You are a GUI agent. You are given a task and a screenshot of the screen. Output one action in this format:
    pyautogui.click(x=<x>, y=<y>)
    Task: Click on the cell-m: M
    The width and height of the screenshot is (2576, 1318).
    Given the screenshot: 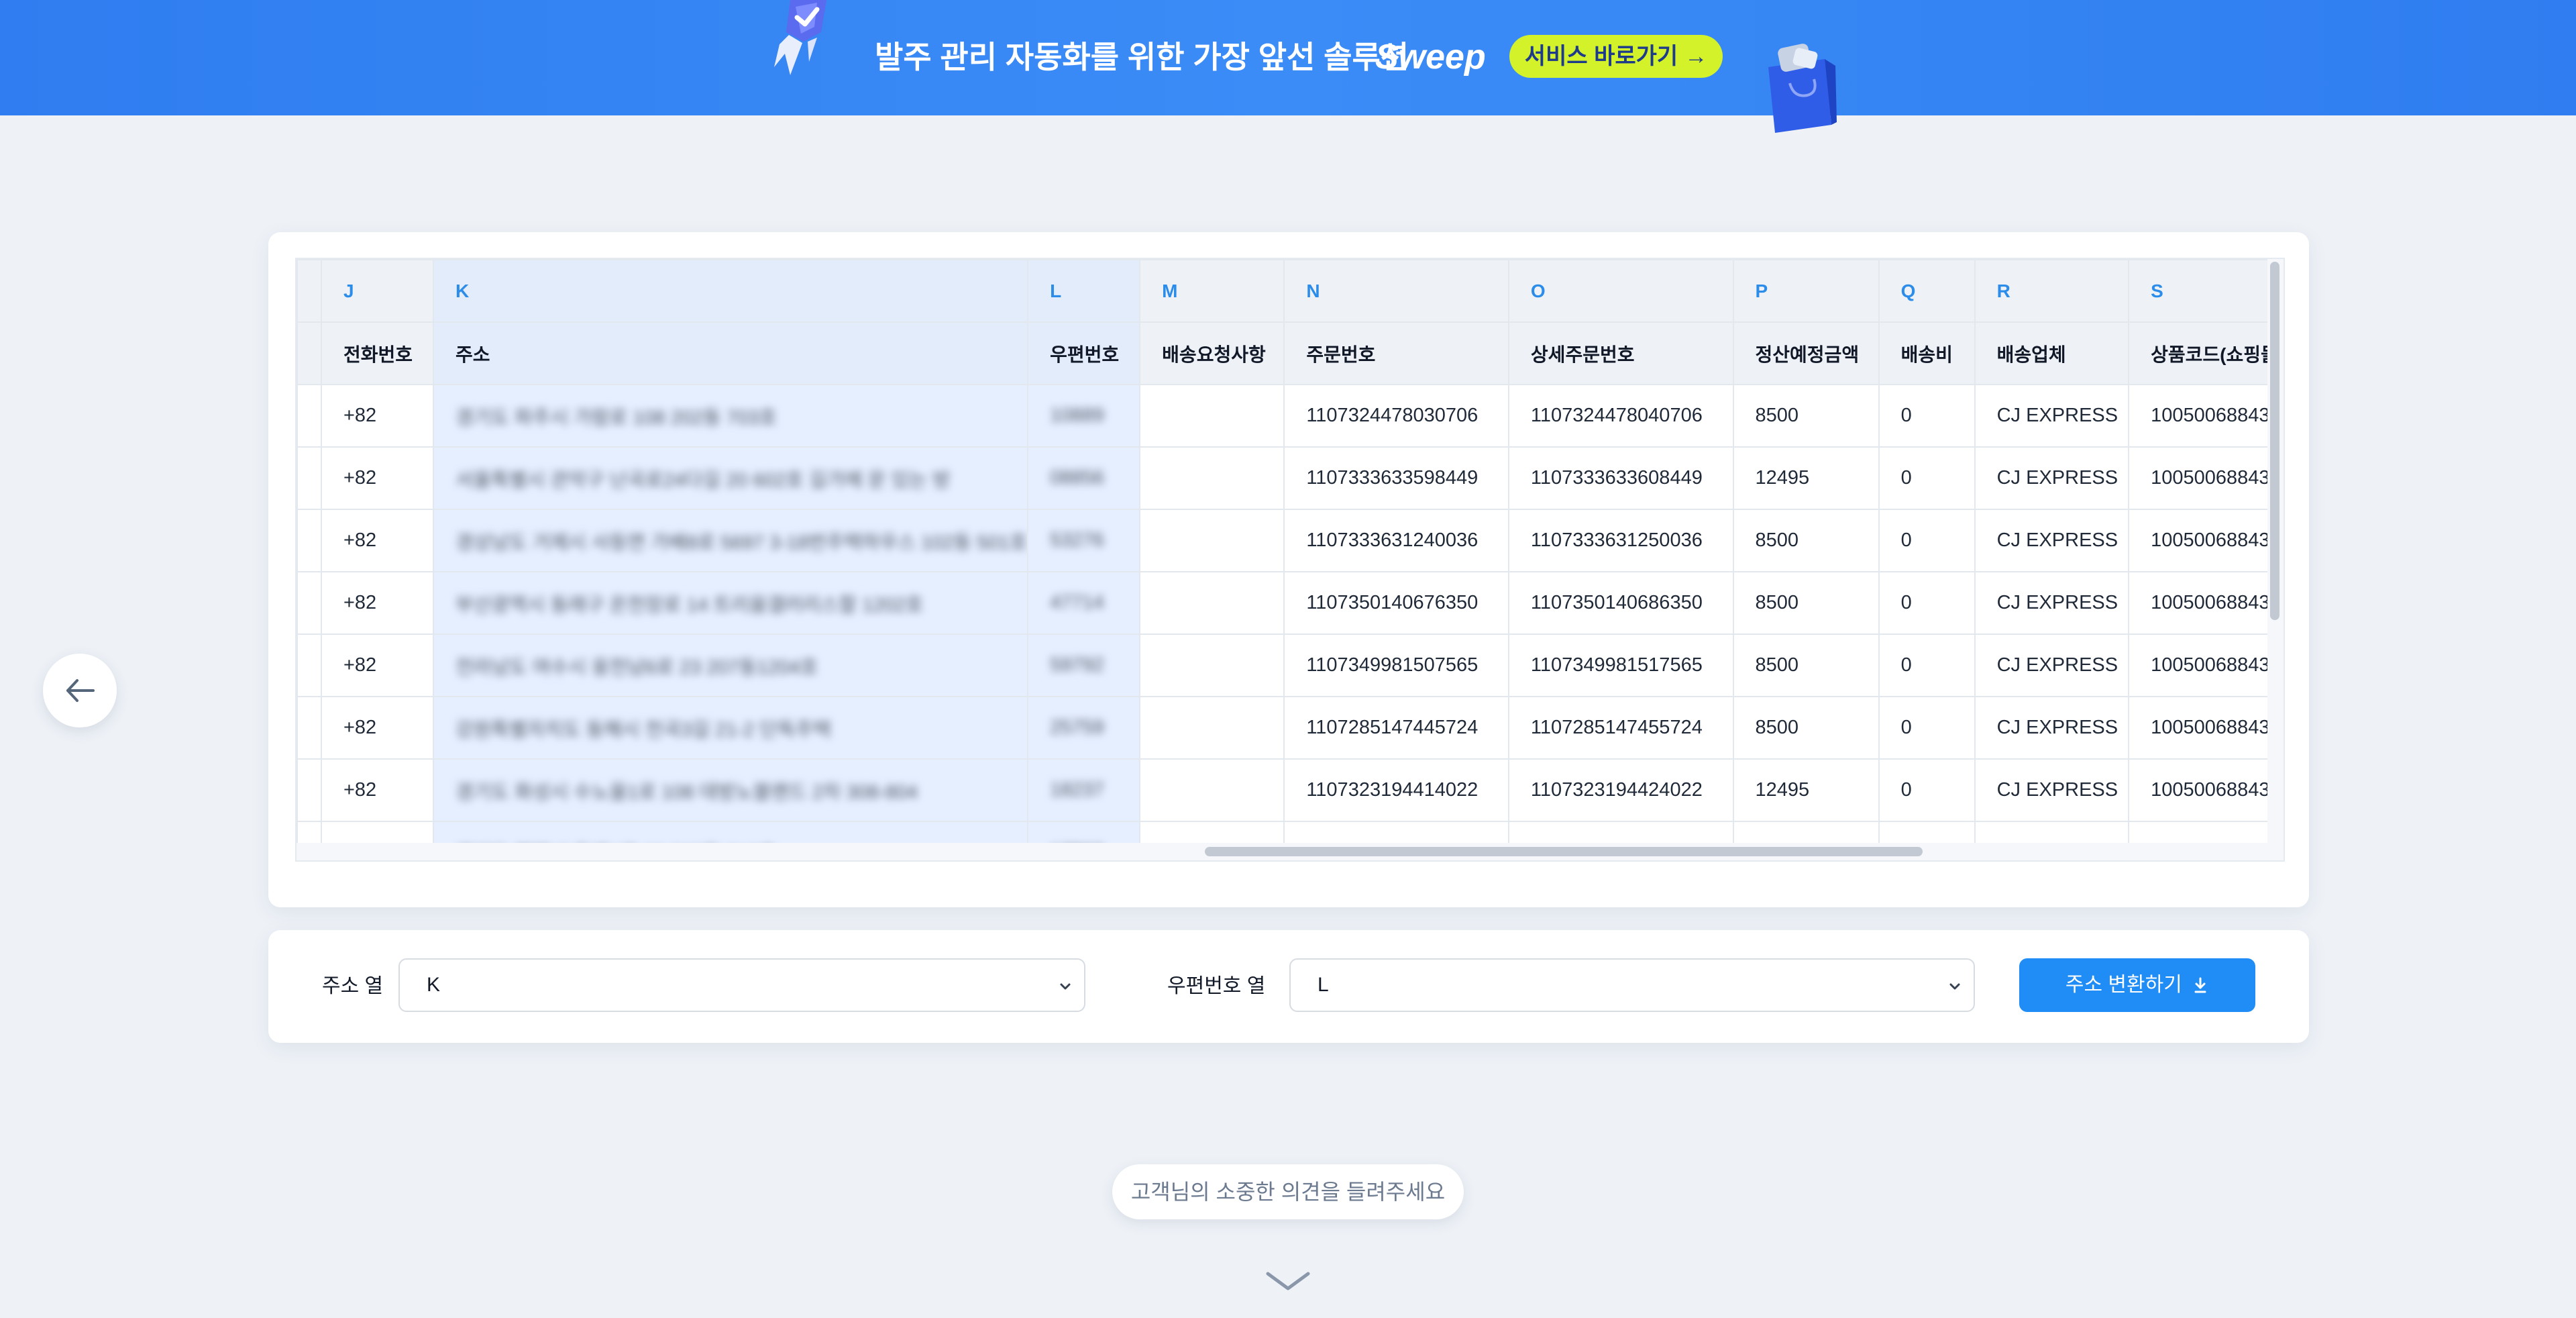 What is the action you would take?
    pyautogui.click(x=1212, y=291)
    